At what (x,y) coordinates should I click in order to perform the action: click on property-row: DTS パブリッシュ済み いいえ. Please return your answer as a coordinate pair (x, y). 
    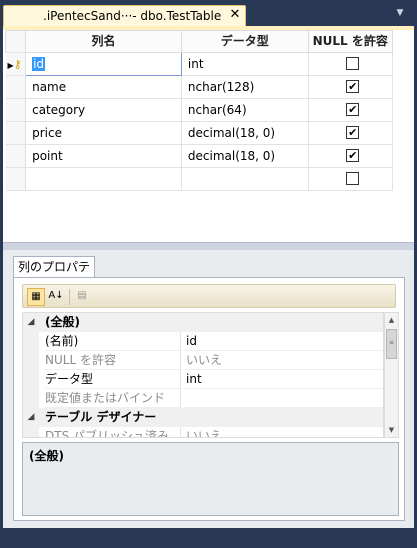
    Looking at the image, I should click on (203, 432).